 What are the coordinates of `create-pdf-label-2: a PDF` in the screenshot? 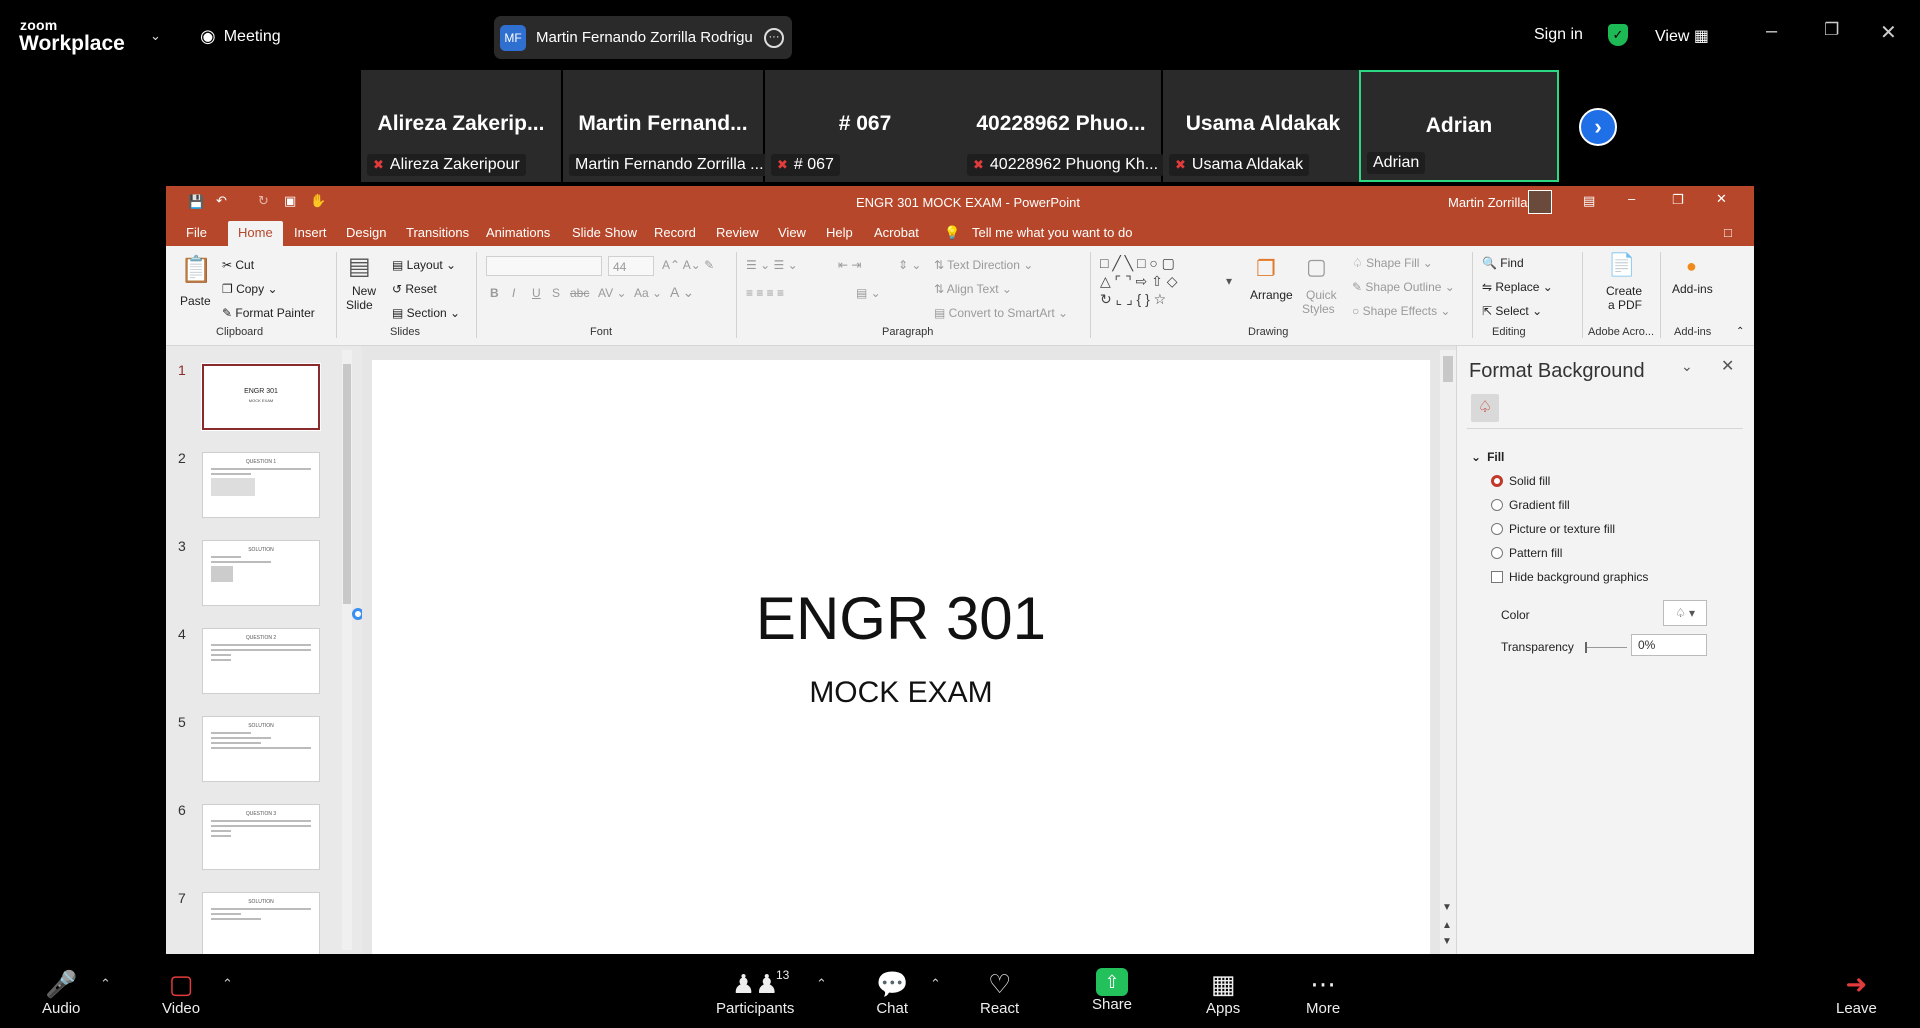 It's located at (1625, 305).